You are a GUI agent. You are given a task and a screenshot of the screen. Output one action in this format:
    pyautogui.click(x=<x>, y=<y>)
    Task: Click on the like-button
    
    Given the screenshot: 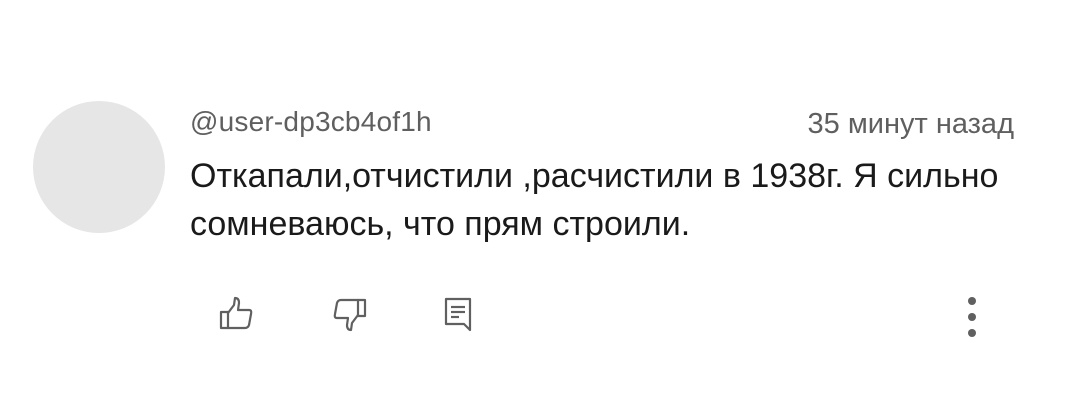 What is the action you would take?
    pyautogui.click(x=236, y=314)
    